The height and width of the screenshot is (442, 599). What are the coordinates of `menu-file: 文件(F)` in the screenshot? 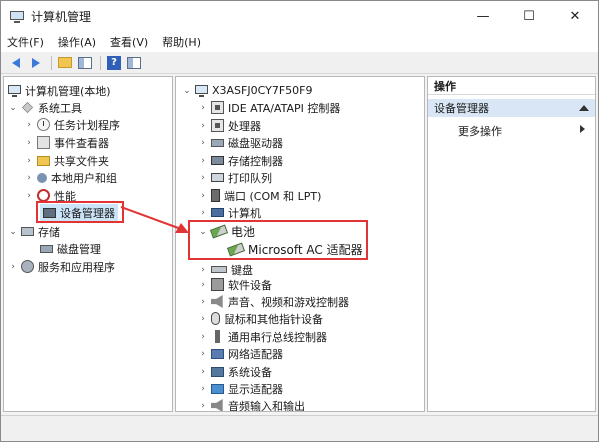 It's located at (25, 42).